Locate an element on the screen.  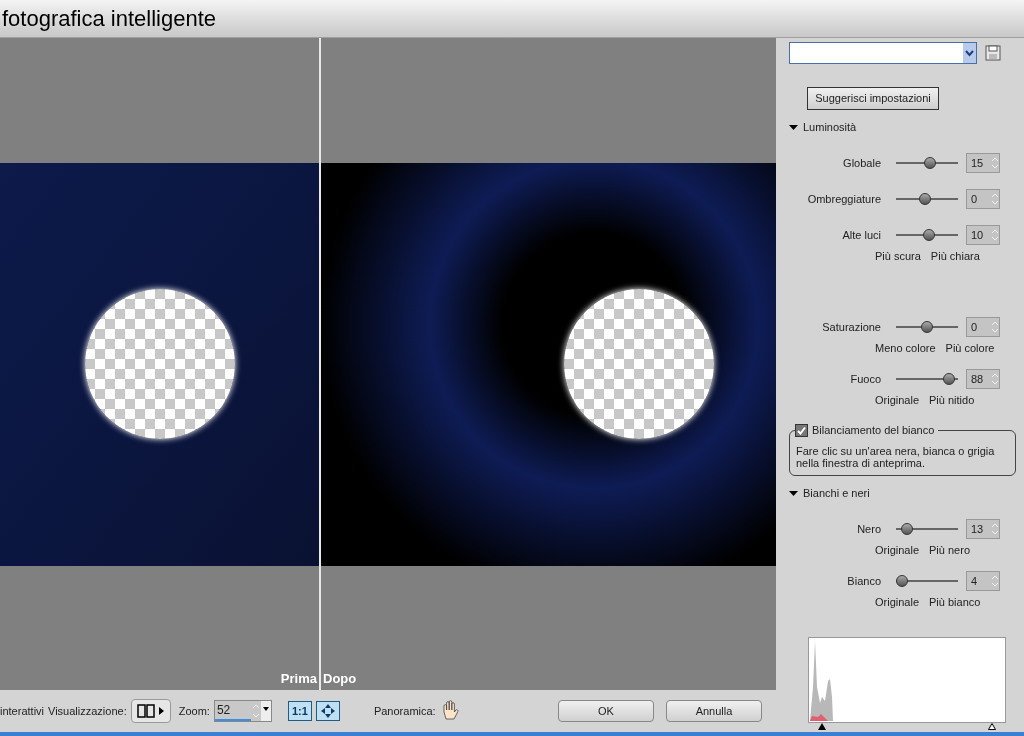
slider-label: Bianco is located at coordinates (863, 581).